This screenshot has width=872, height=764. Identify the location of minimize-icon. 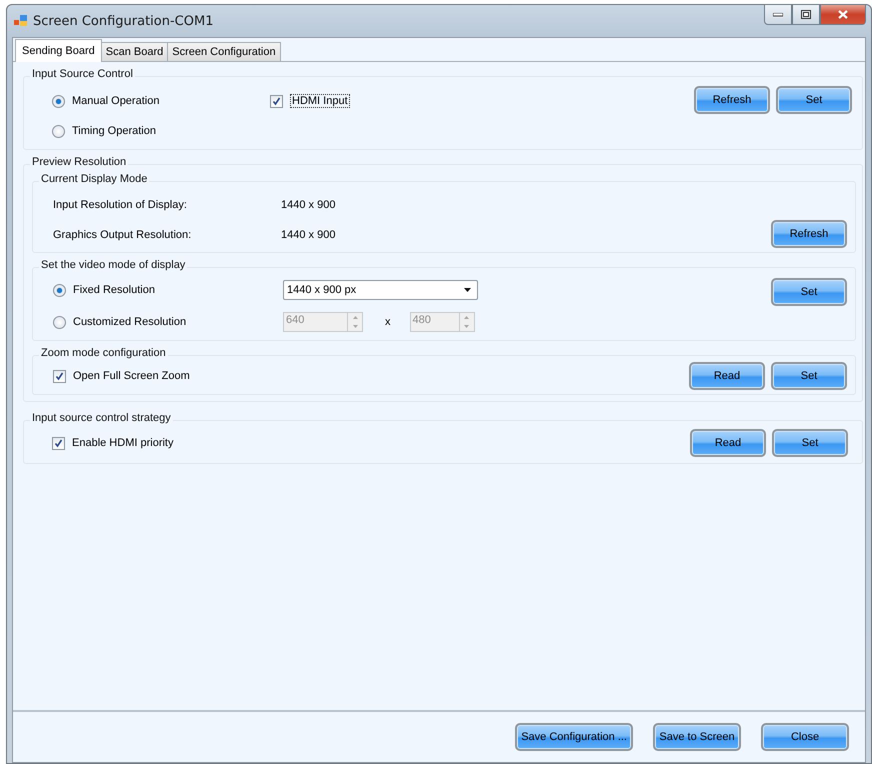
(778, 14).